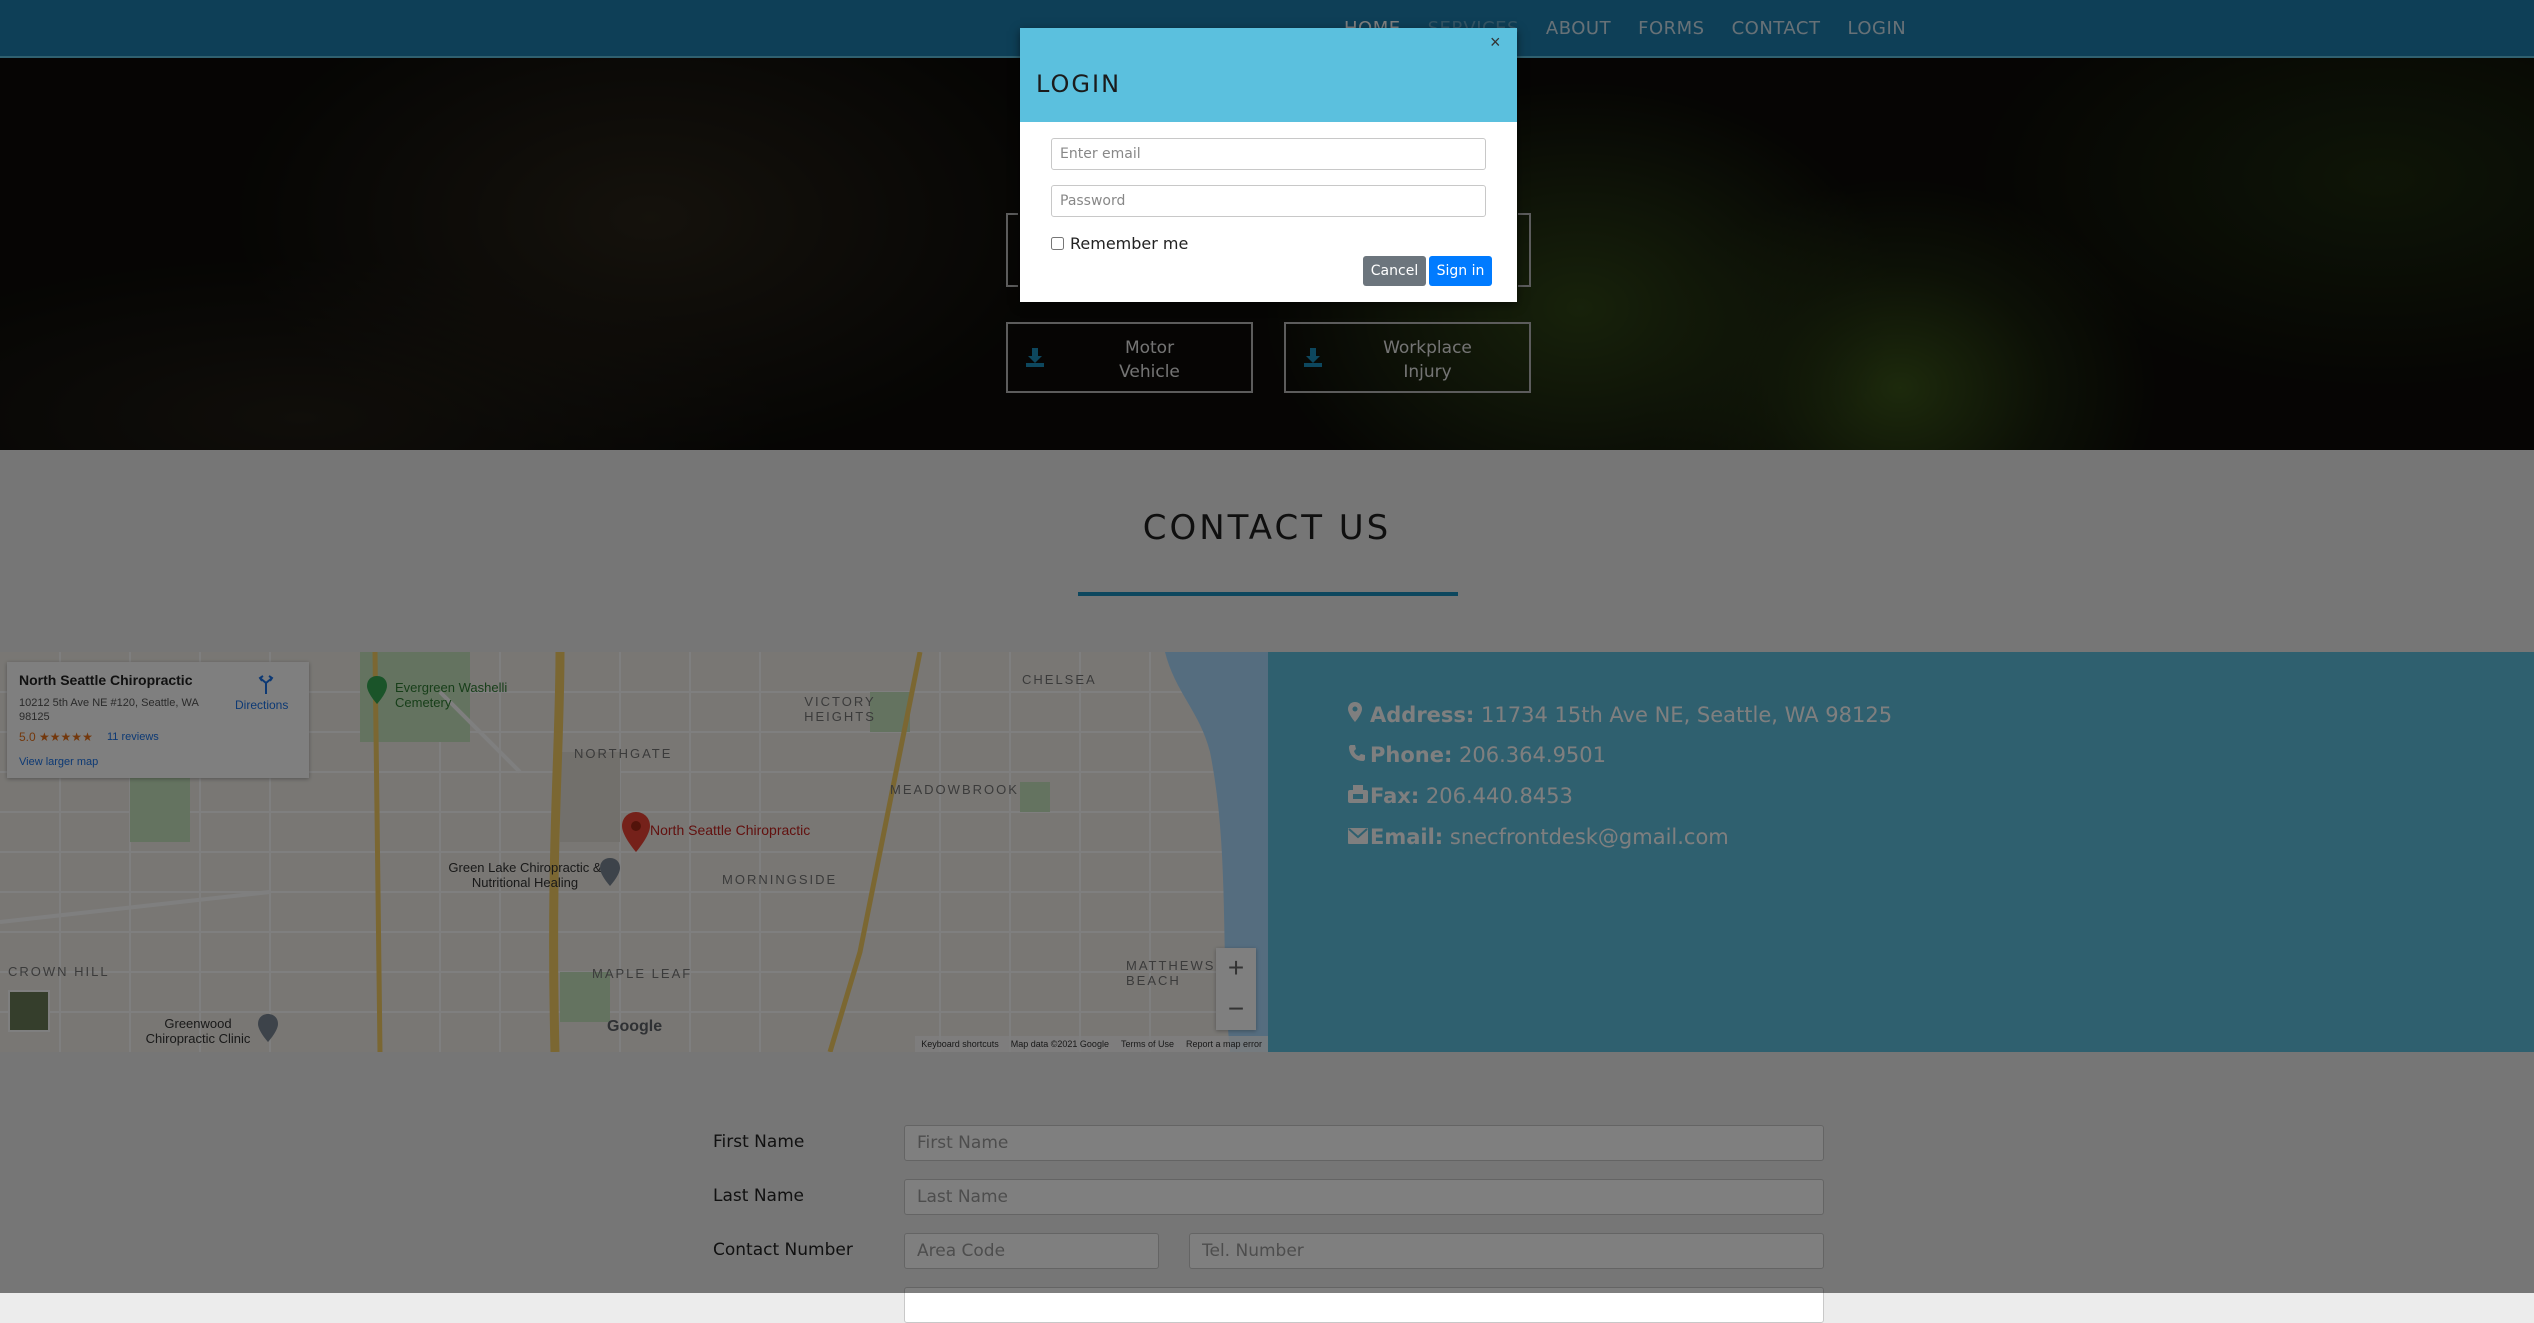 This screenshot has width=2534, height=1323. I want to click on cancel-button: Cancel, so click(1394, 271).